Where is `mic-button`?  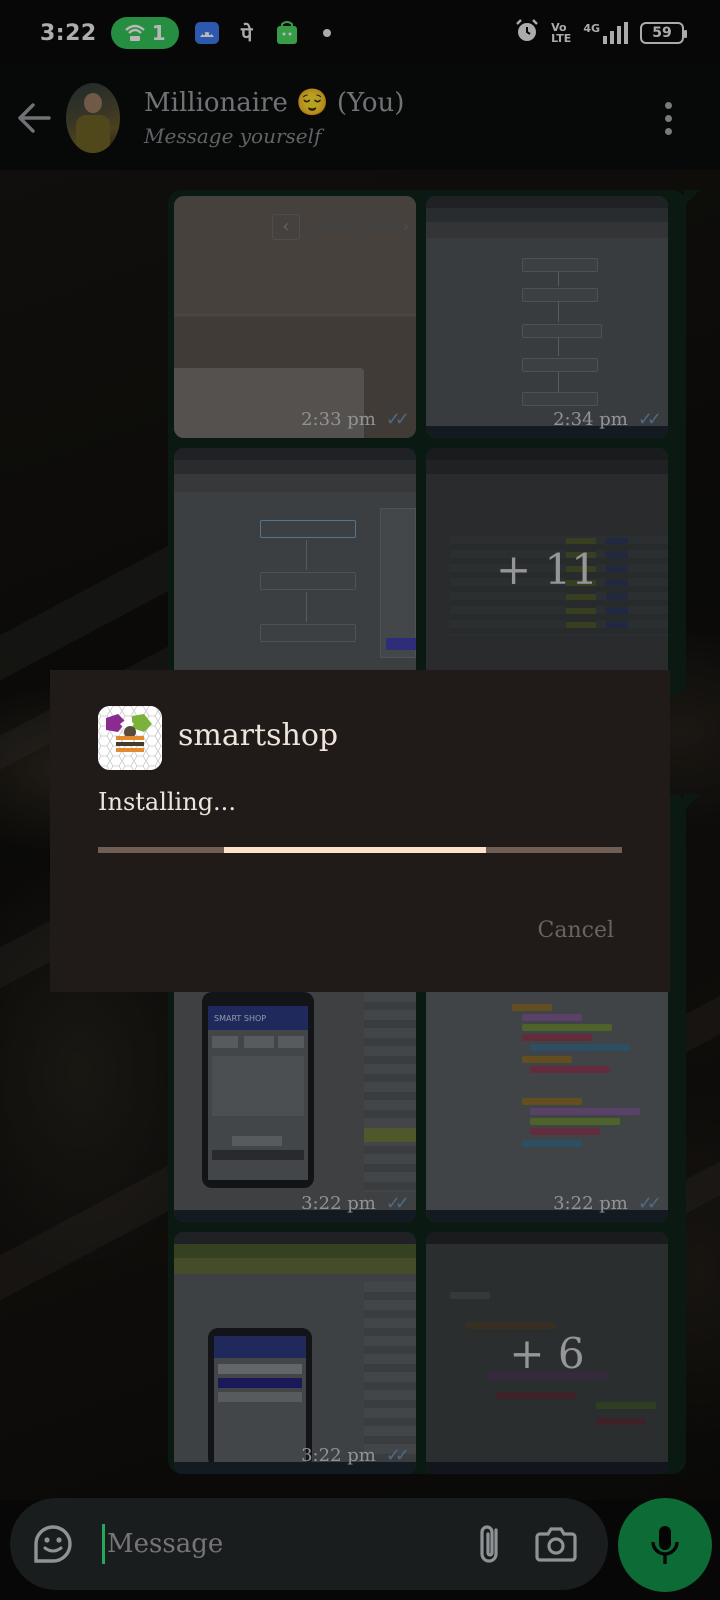 mic-button is located at coordinates (665, 1545).